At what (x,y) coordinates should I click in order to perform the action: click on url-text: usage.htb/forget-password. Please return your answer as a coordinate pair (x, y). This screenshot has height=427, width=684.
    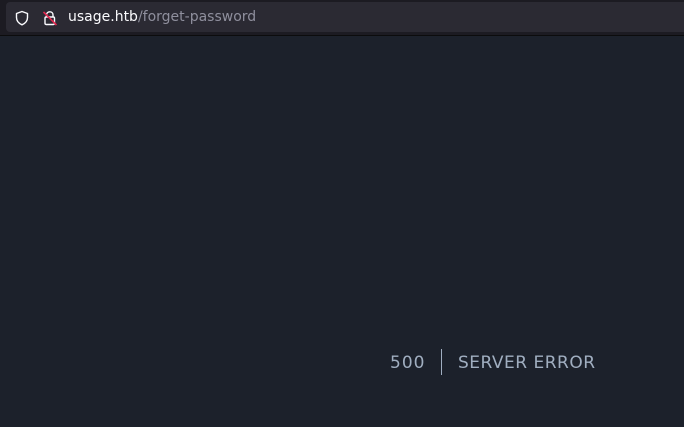
    Looking at the image, I should click on (162, 17).